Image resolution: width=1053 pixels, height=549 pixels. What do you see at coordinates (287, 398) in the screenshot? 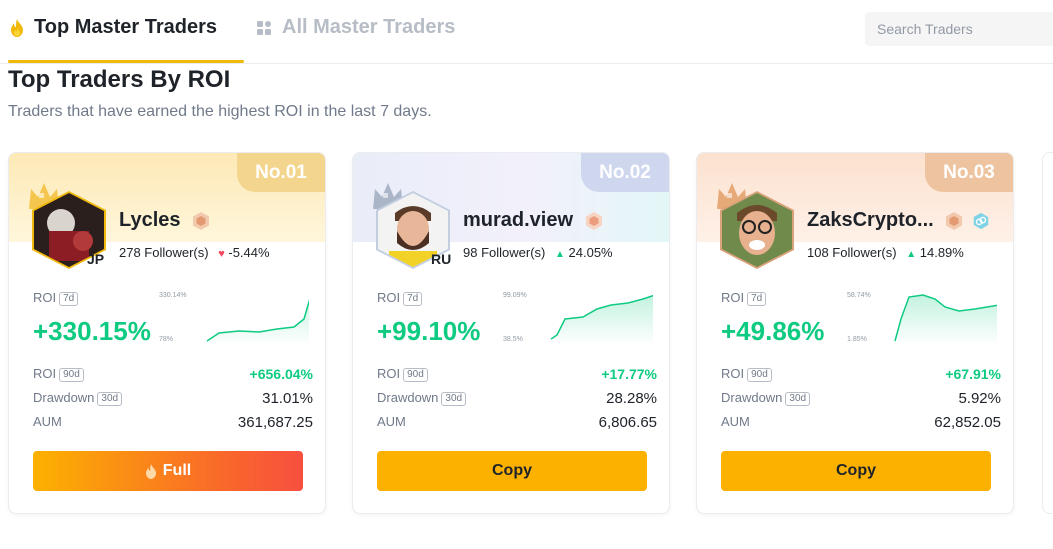
I see `drawdown-value: 31.01%` at bounding box center [287, 398].